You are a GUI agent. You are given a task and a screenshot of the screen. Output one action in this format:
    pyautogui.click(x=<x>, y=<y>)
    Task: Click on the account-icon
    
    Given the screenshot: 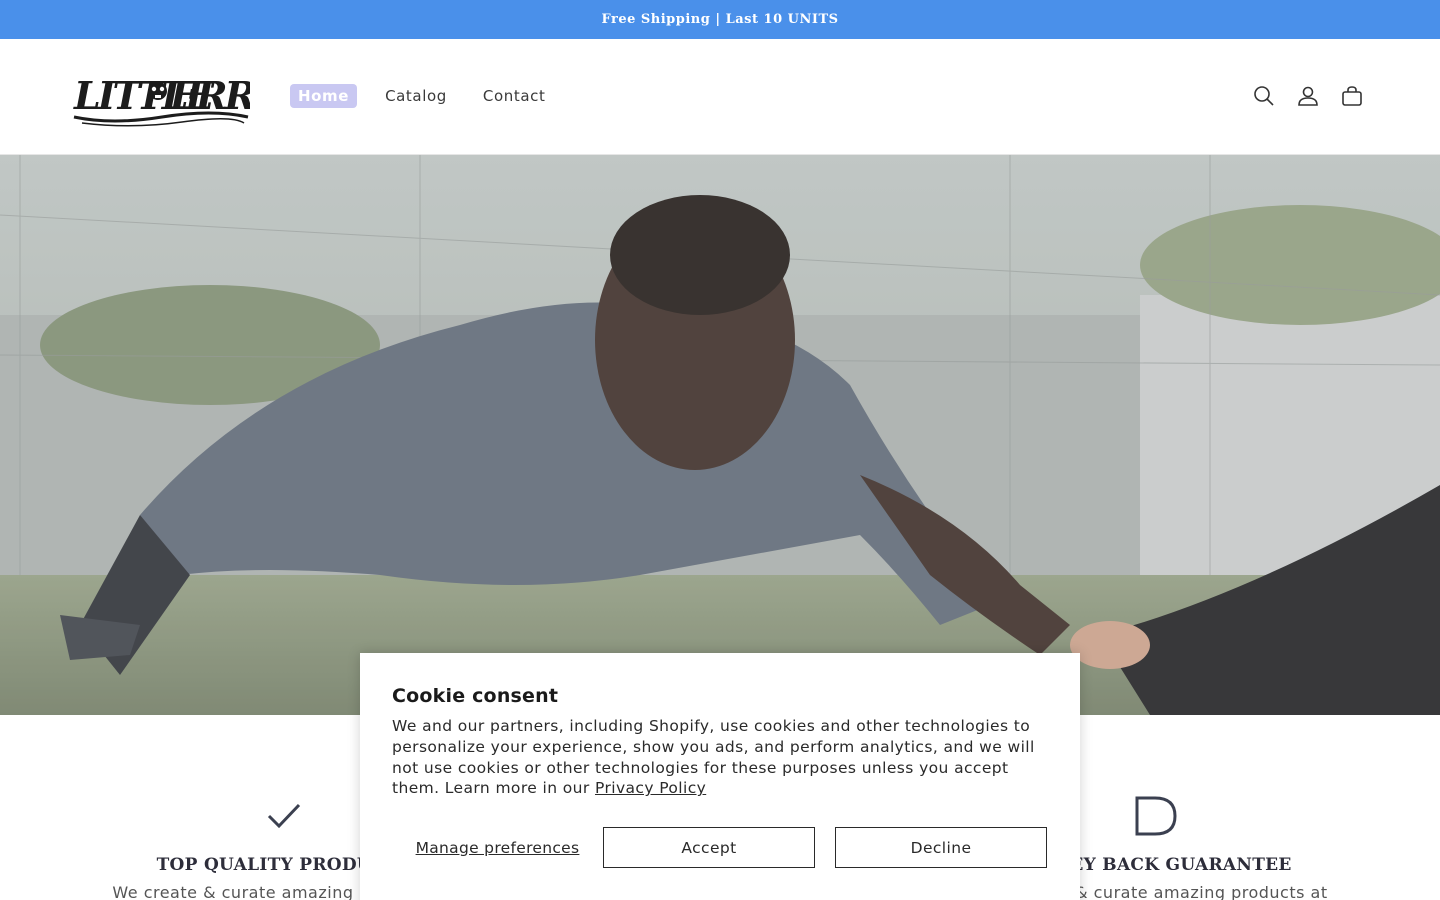 What is the action you would take?
    pyautogui.click(x=1308, y=96)
    